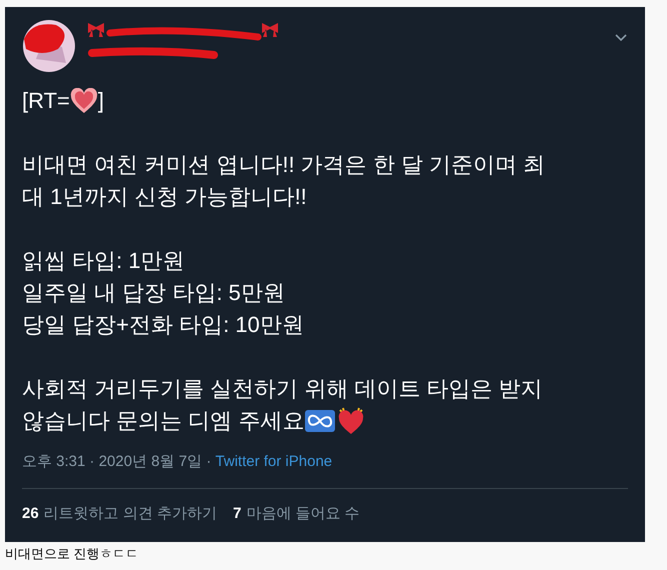 Image resolution: width=667 pixels, height=570 pixels. I want to click on chevron-down-icon, so click(621, 38).